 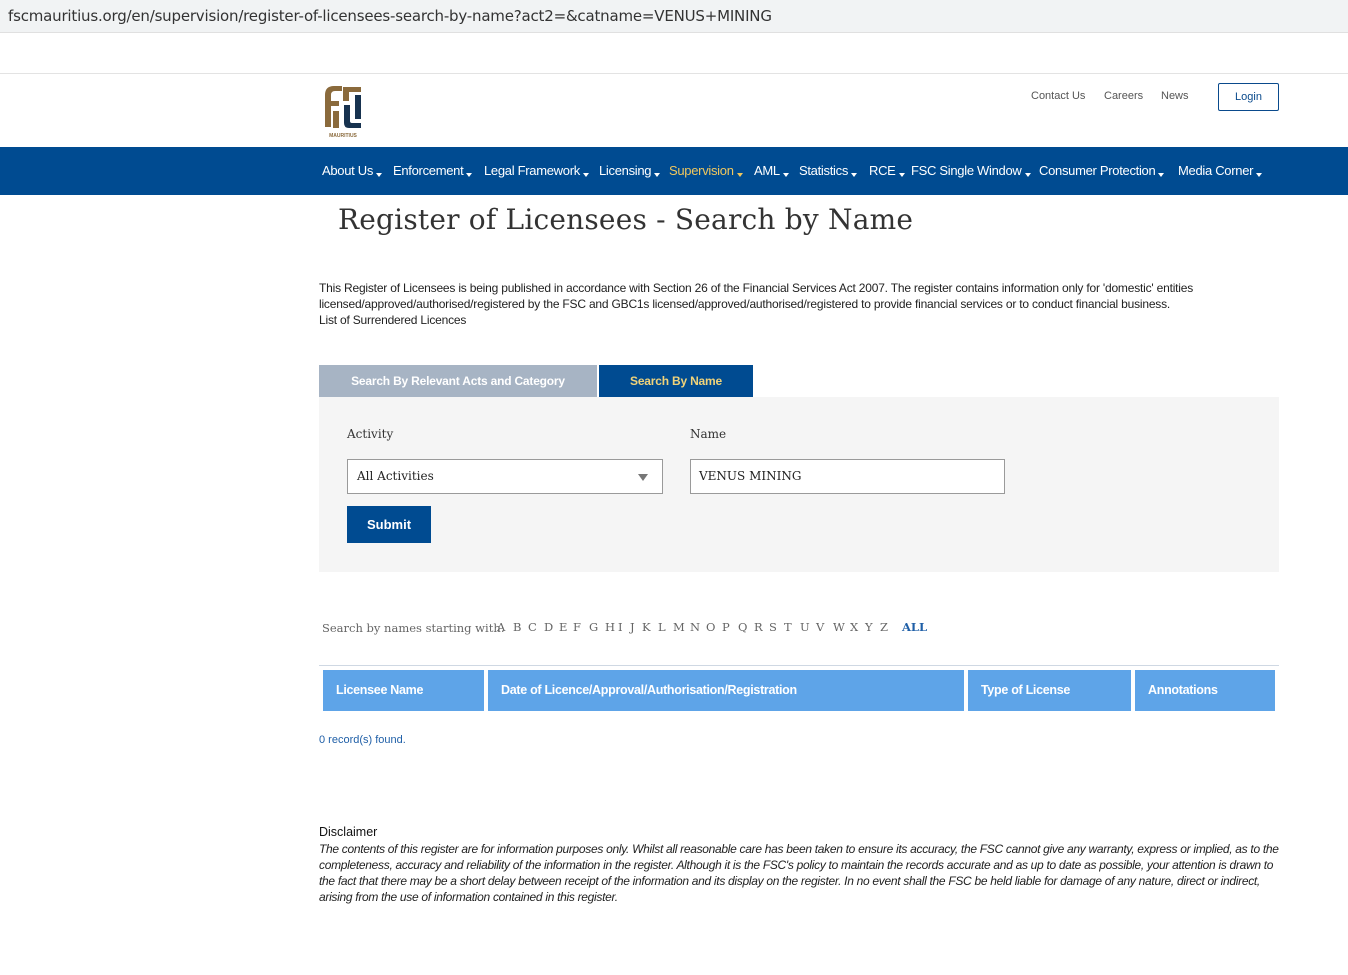 What do you see at coordinates (799, 665) in the screenshot?
I see `table-top-border` at bounding box center [799, 665].